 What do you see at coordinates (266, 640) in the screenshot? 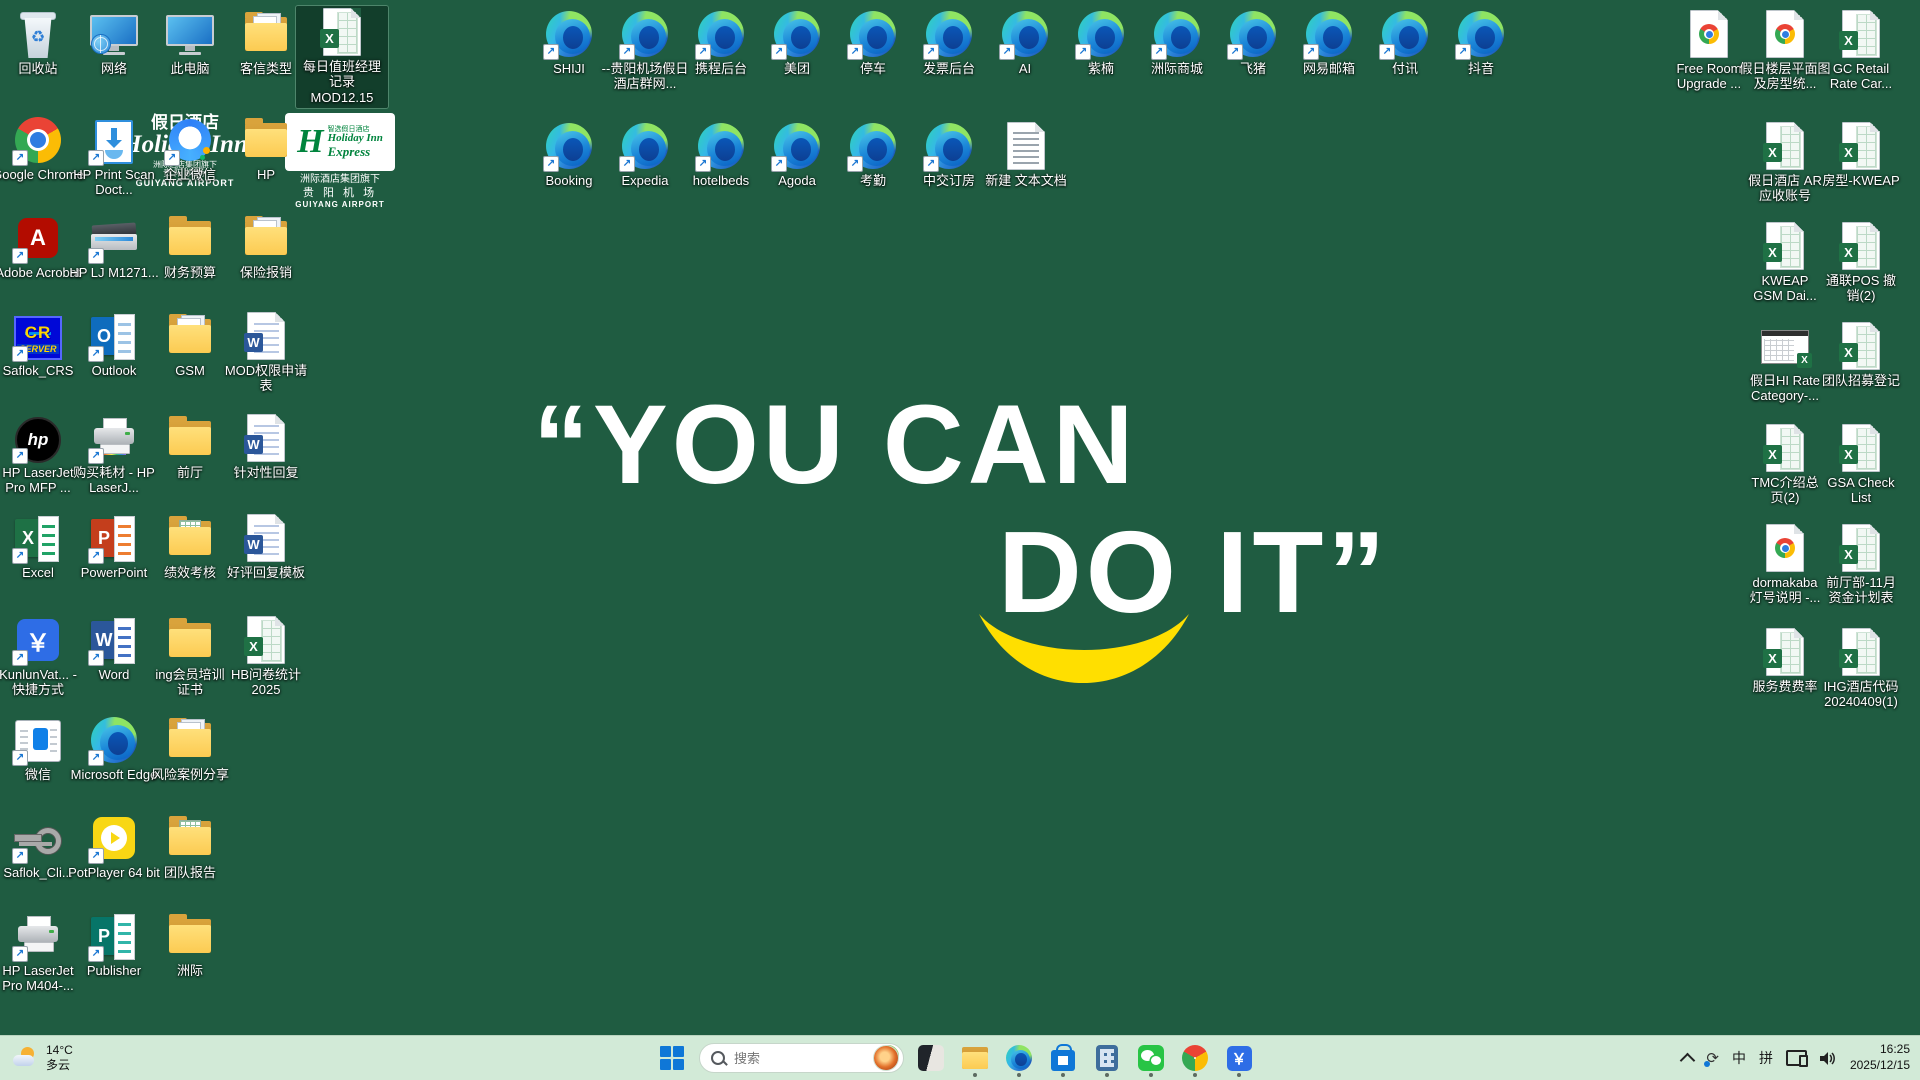
I see `hb-survey-xlsx-icon: X` at bounding box center [266, 640].